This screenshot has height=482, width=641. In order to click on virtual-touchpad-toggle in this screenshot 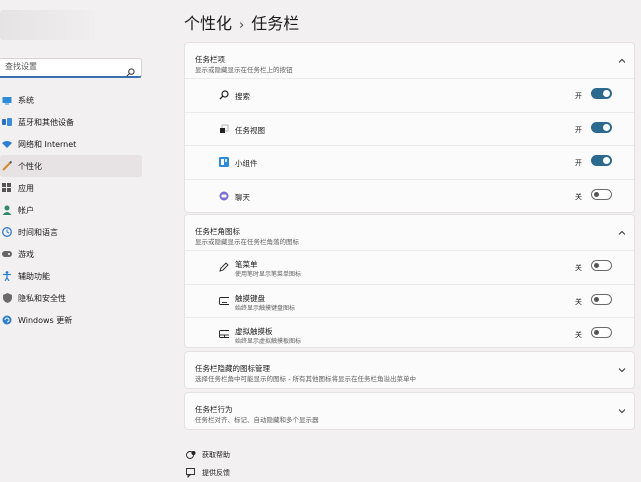, I will do `click(601, 332)`.